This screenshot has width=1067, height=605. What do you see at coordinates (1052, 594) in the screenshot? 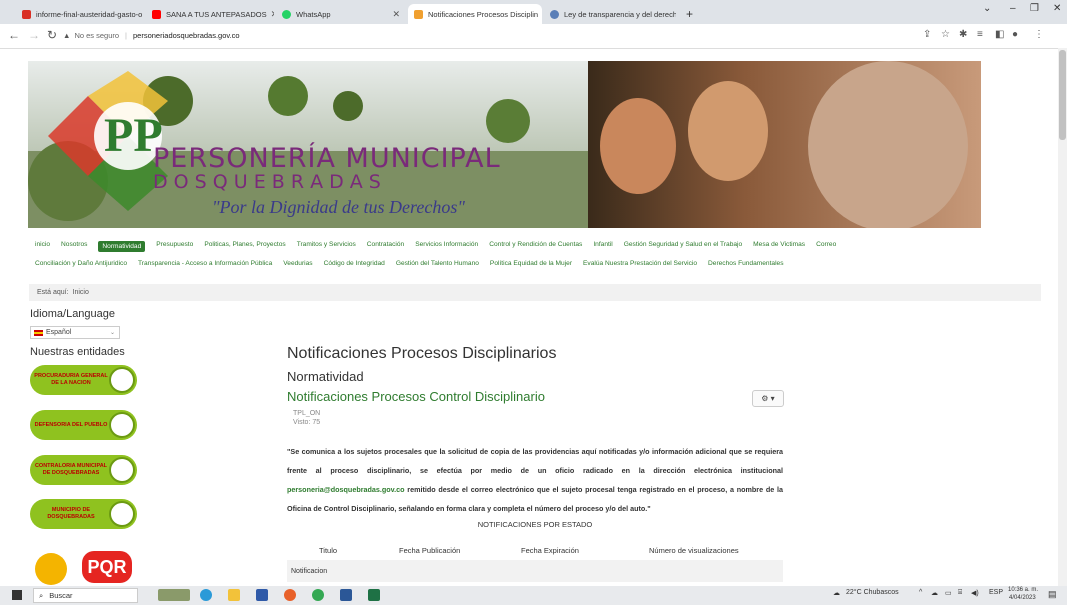
I see `notifications-icon: ▤` at bounding box center [1052, 594].